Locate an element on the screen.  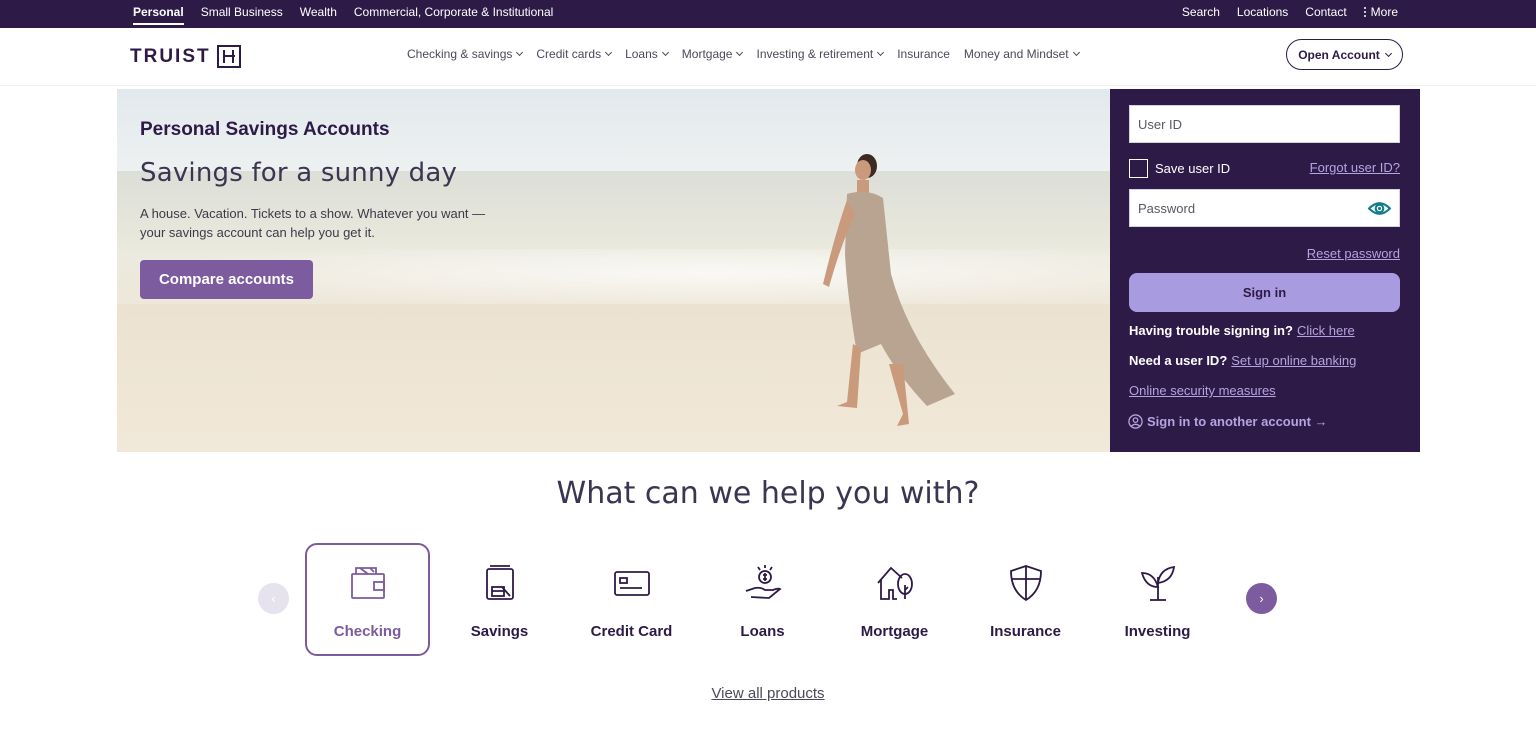
nav-loans: Loans is located at coordinates (647, 54).